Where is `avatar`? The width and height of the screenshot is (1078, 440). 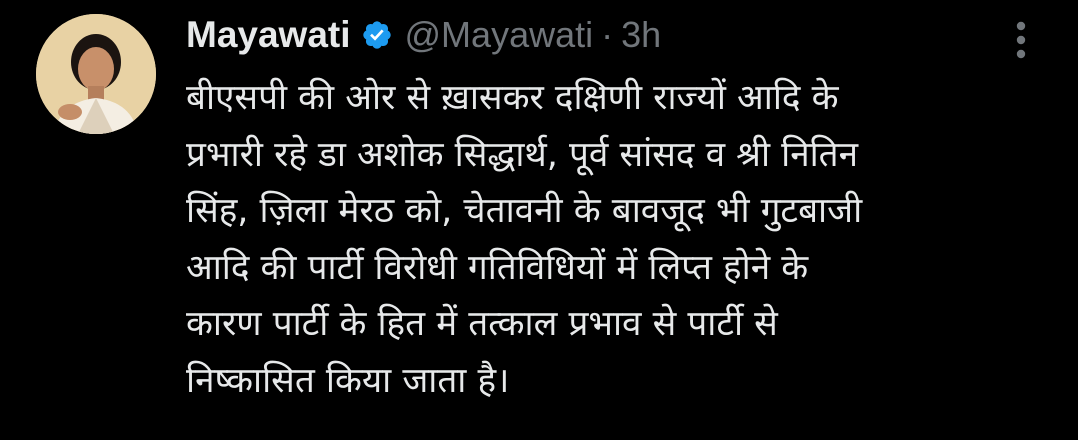 avatar is located at coordinates (96, 74).